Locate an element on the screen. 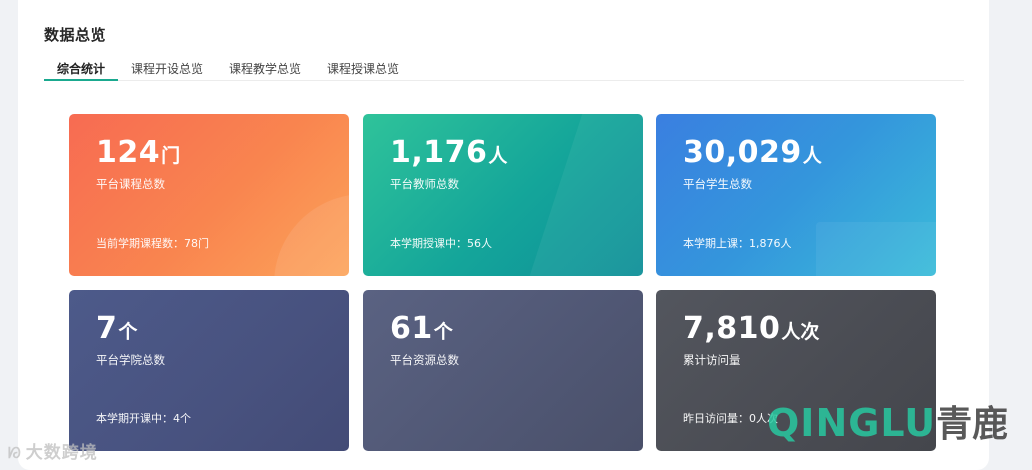  stat-label: 平台课程总数 is located at coordinates (130, 184).